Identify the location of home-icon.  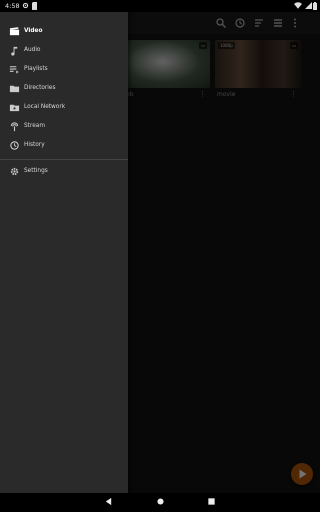
(160, 501).